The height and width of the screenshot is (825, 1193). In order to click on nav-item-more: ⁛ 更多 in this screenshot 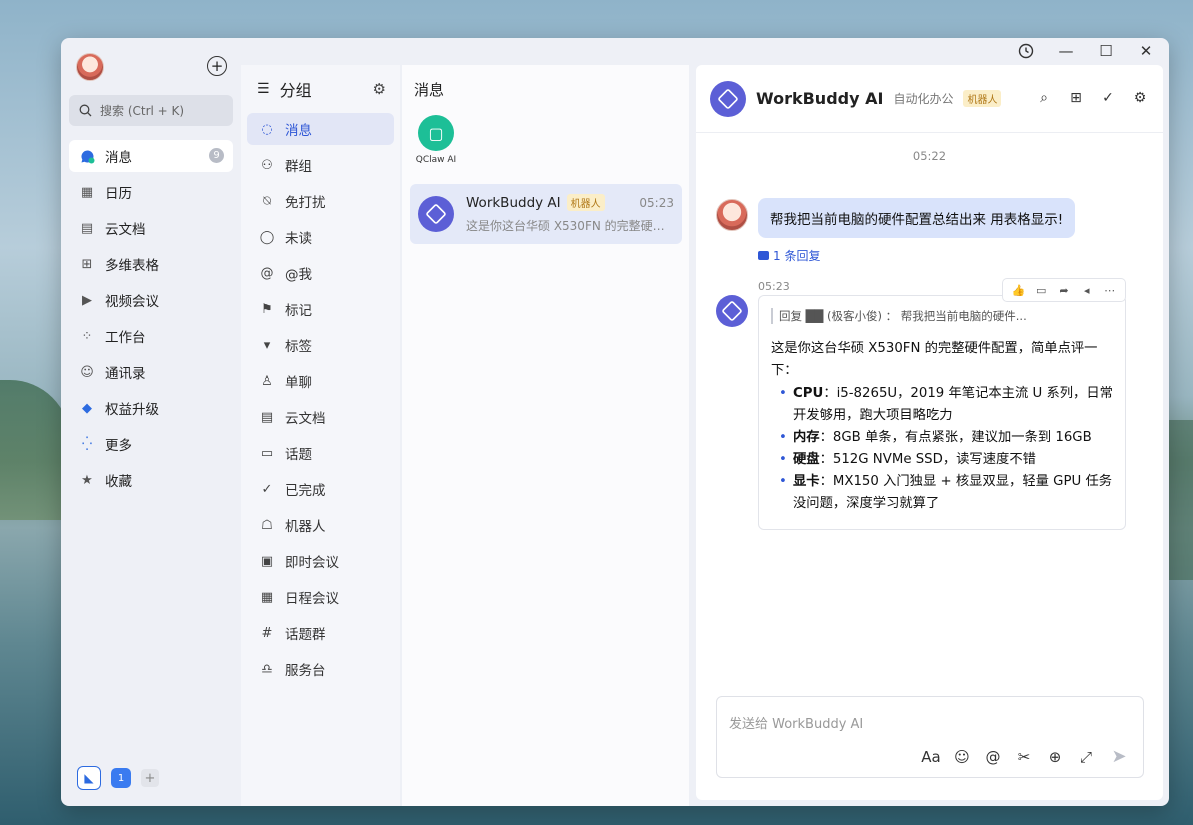, I will do `click(151, 444)`.